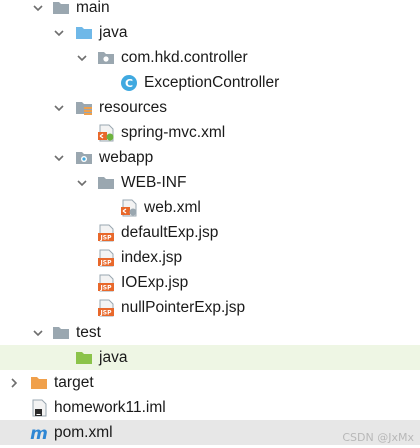 The height and width of the screenshot is (448, 420). Describe the element at coordinates (39, 407) in the screenshot. I see `module-file-icon` at that location.